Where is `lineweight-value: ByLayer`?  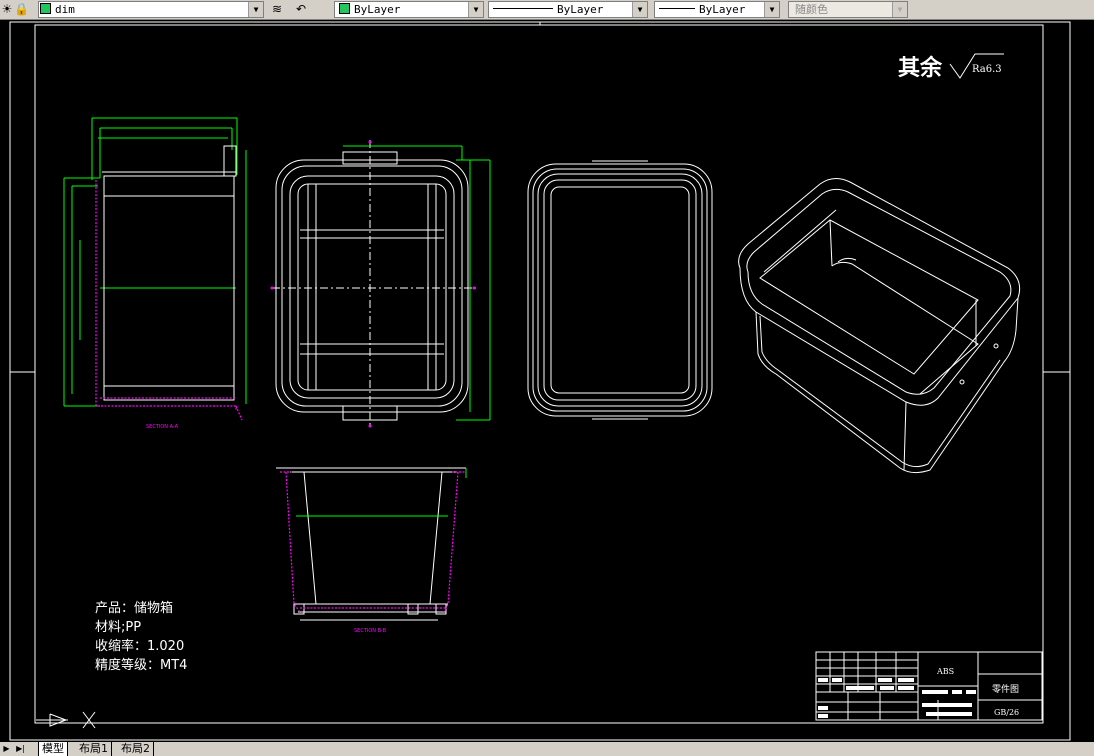 lineweight-value: ByLayer is located at coordinates (722, 9).